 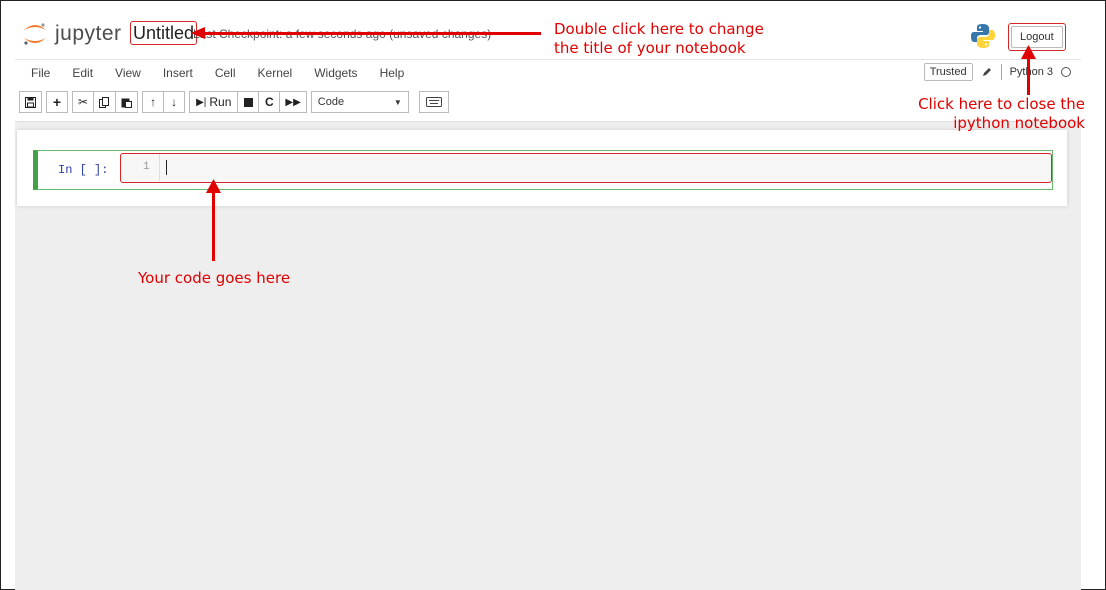 What do you see at coordinates (83, 170) in the screenshot?
I see `input-prompt: In [ ]:` at bounding box center [83, 170].